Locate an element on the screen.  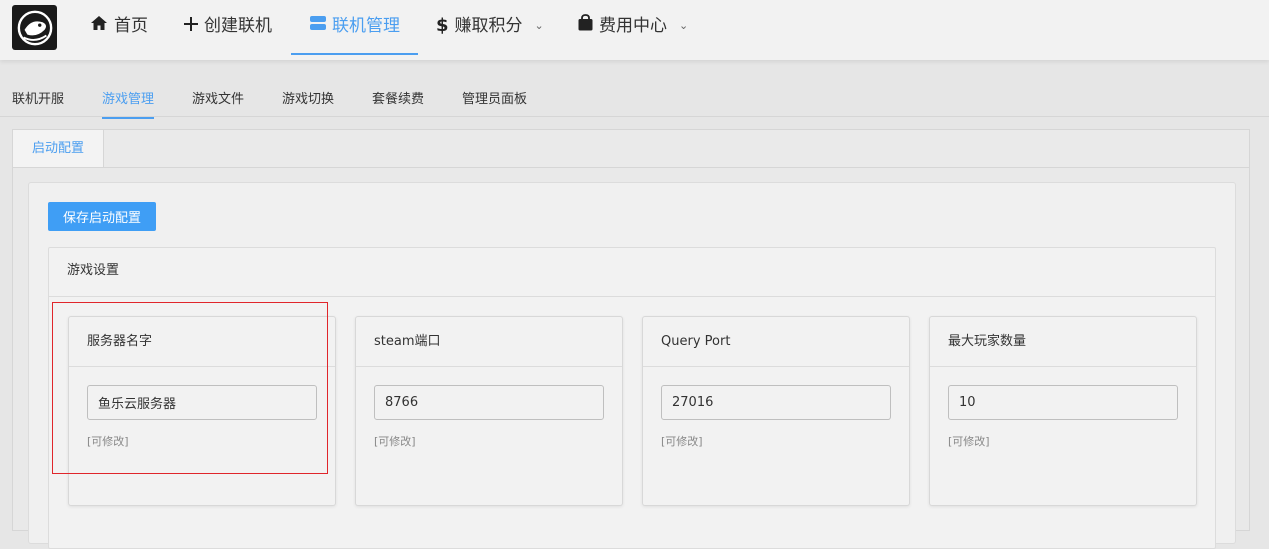
field-label: Query Port is located at coordinates (776, 342).